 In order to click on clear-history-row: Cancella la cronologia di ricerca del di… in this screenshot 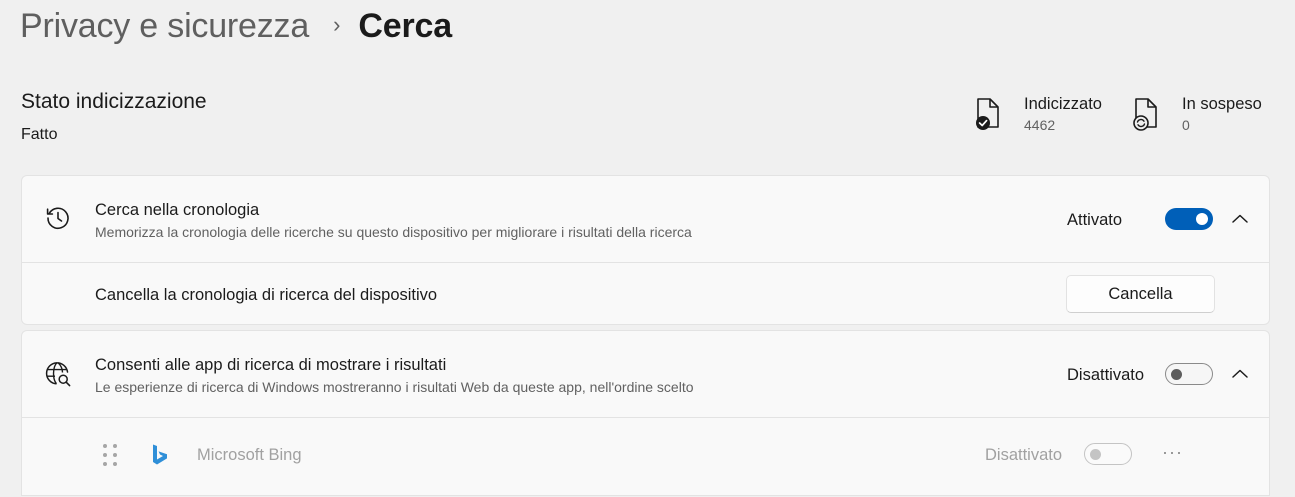, I will do `click(645, 293)`.